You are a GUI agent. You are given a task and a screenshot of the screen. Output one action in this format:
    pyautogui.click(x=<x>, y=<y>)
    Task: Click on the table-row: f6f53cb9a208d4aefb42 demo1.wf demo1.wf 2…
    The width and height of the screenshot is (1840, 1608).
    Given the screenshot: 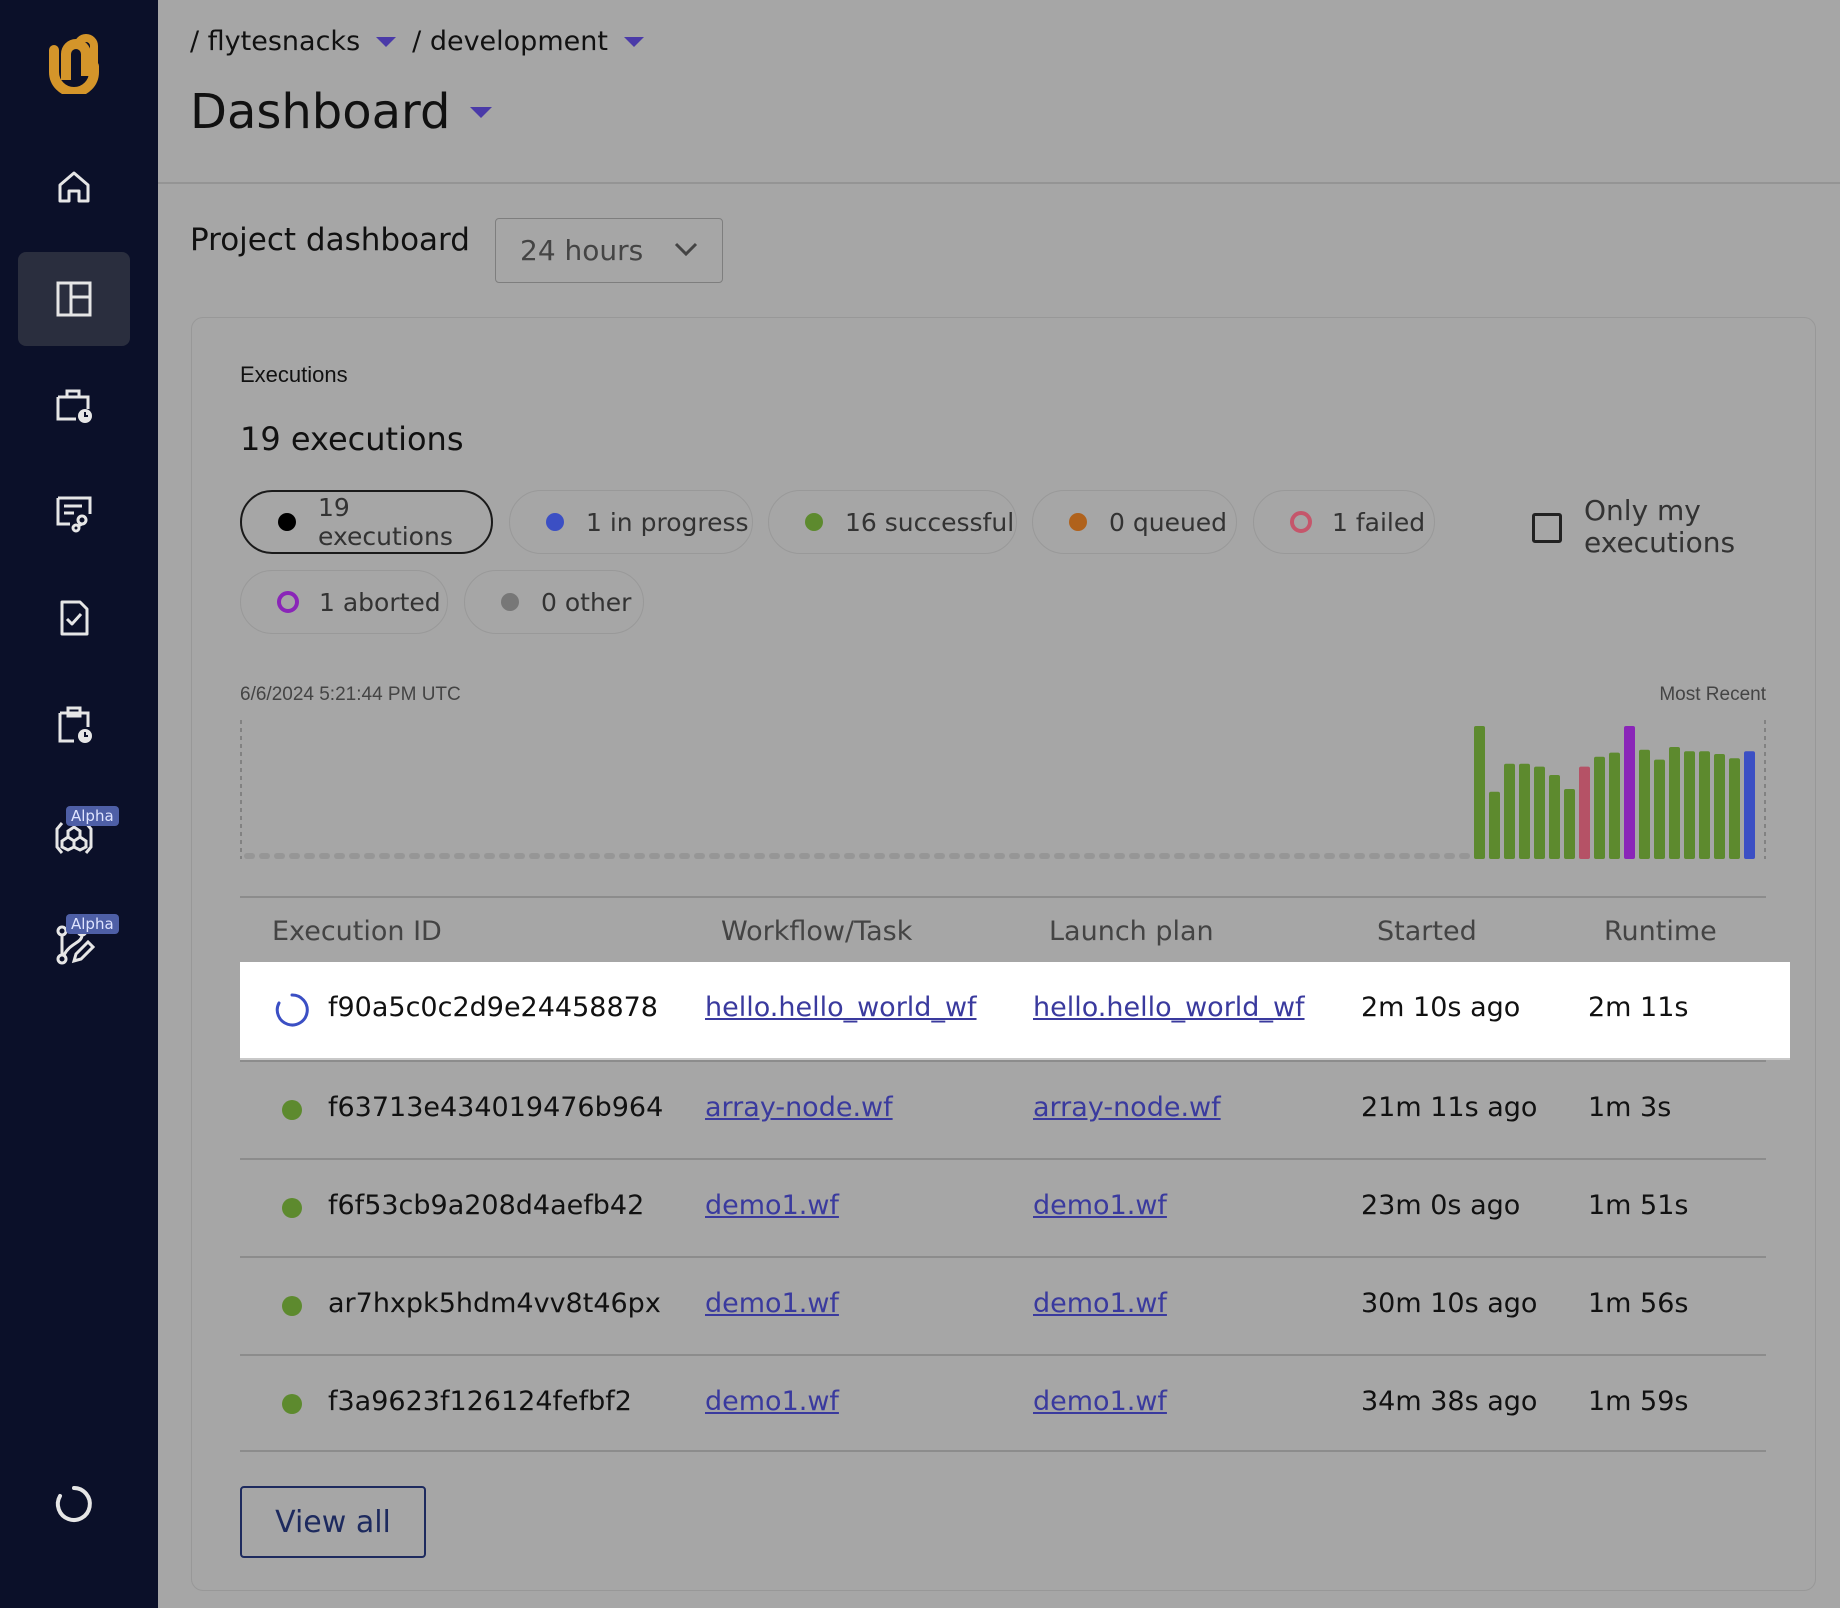 What is the action you would take?
    pyautogui.click(x=1003, y=1207)
    